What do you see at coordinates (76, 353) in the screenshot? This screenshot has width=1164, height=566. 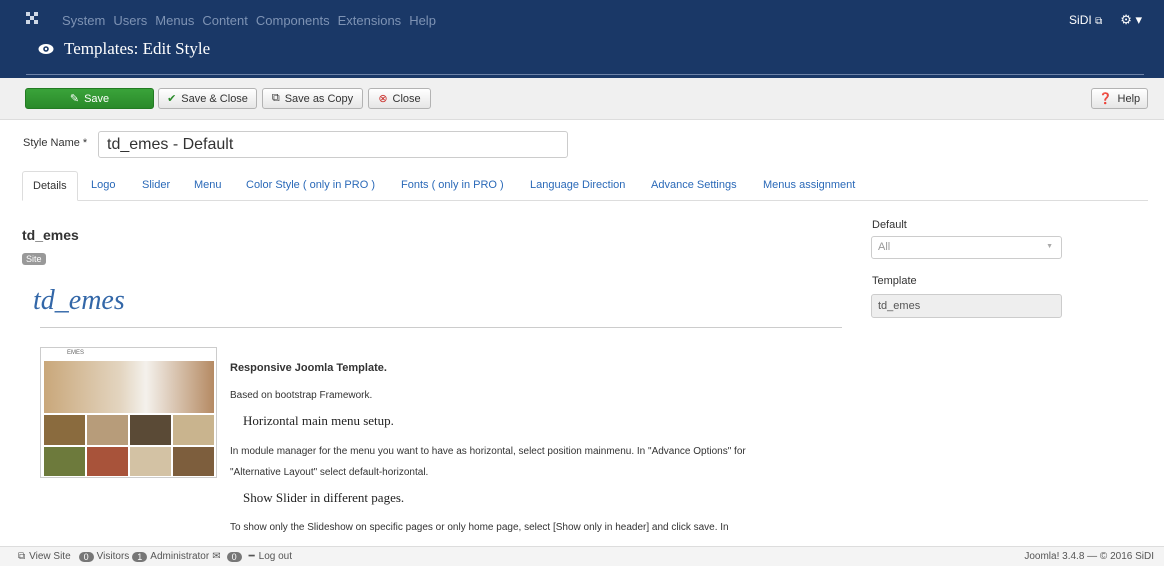 I see `preview-caption: EMES` at bounding box center [76, 353].